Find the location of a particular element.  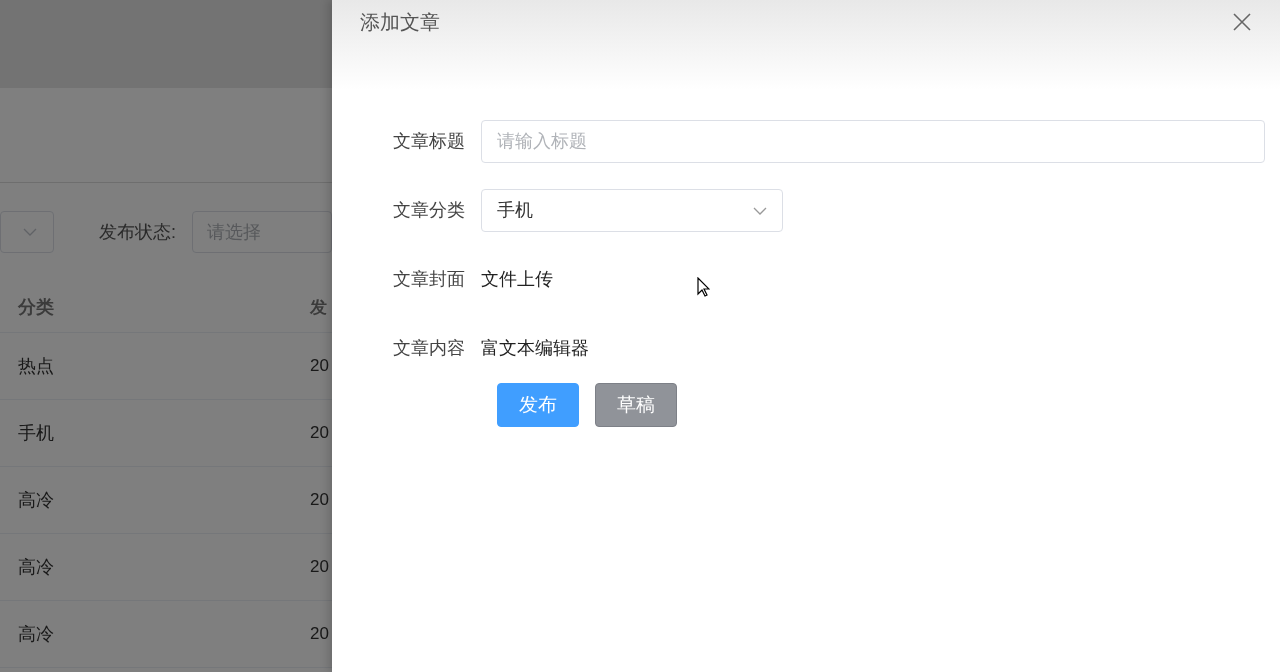

drawer-title: 添加文章 is located at coordinates (400, 22).